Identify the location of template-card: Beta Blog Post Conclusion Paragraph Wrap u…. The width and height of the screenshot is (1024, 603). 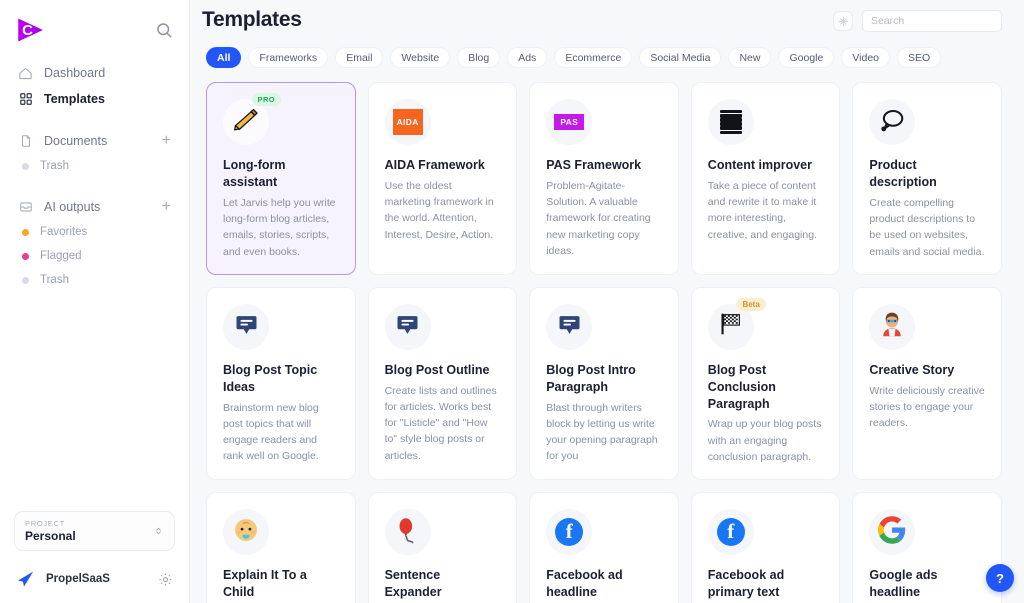
(765, 383).